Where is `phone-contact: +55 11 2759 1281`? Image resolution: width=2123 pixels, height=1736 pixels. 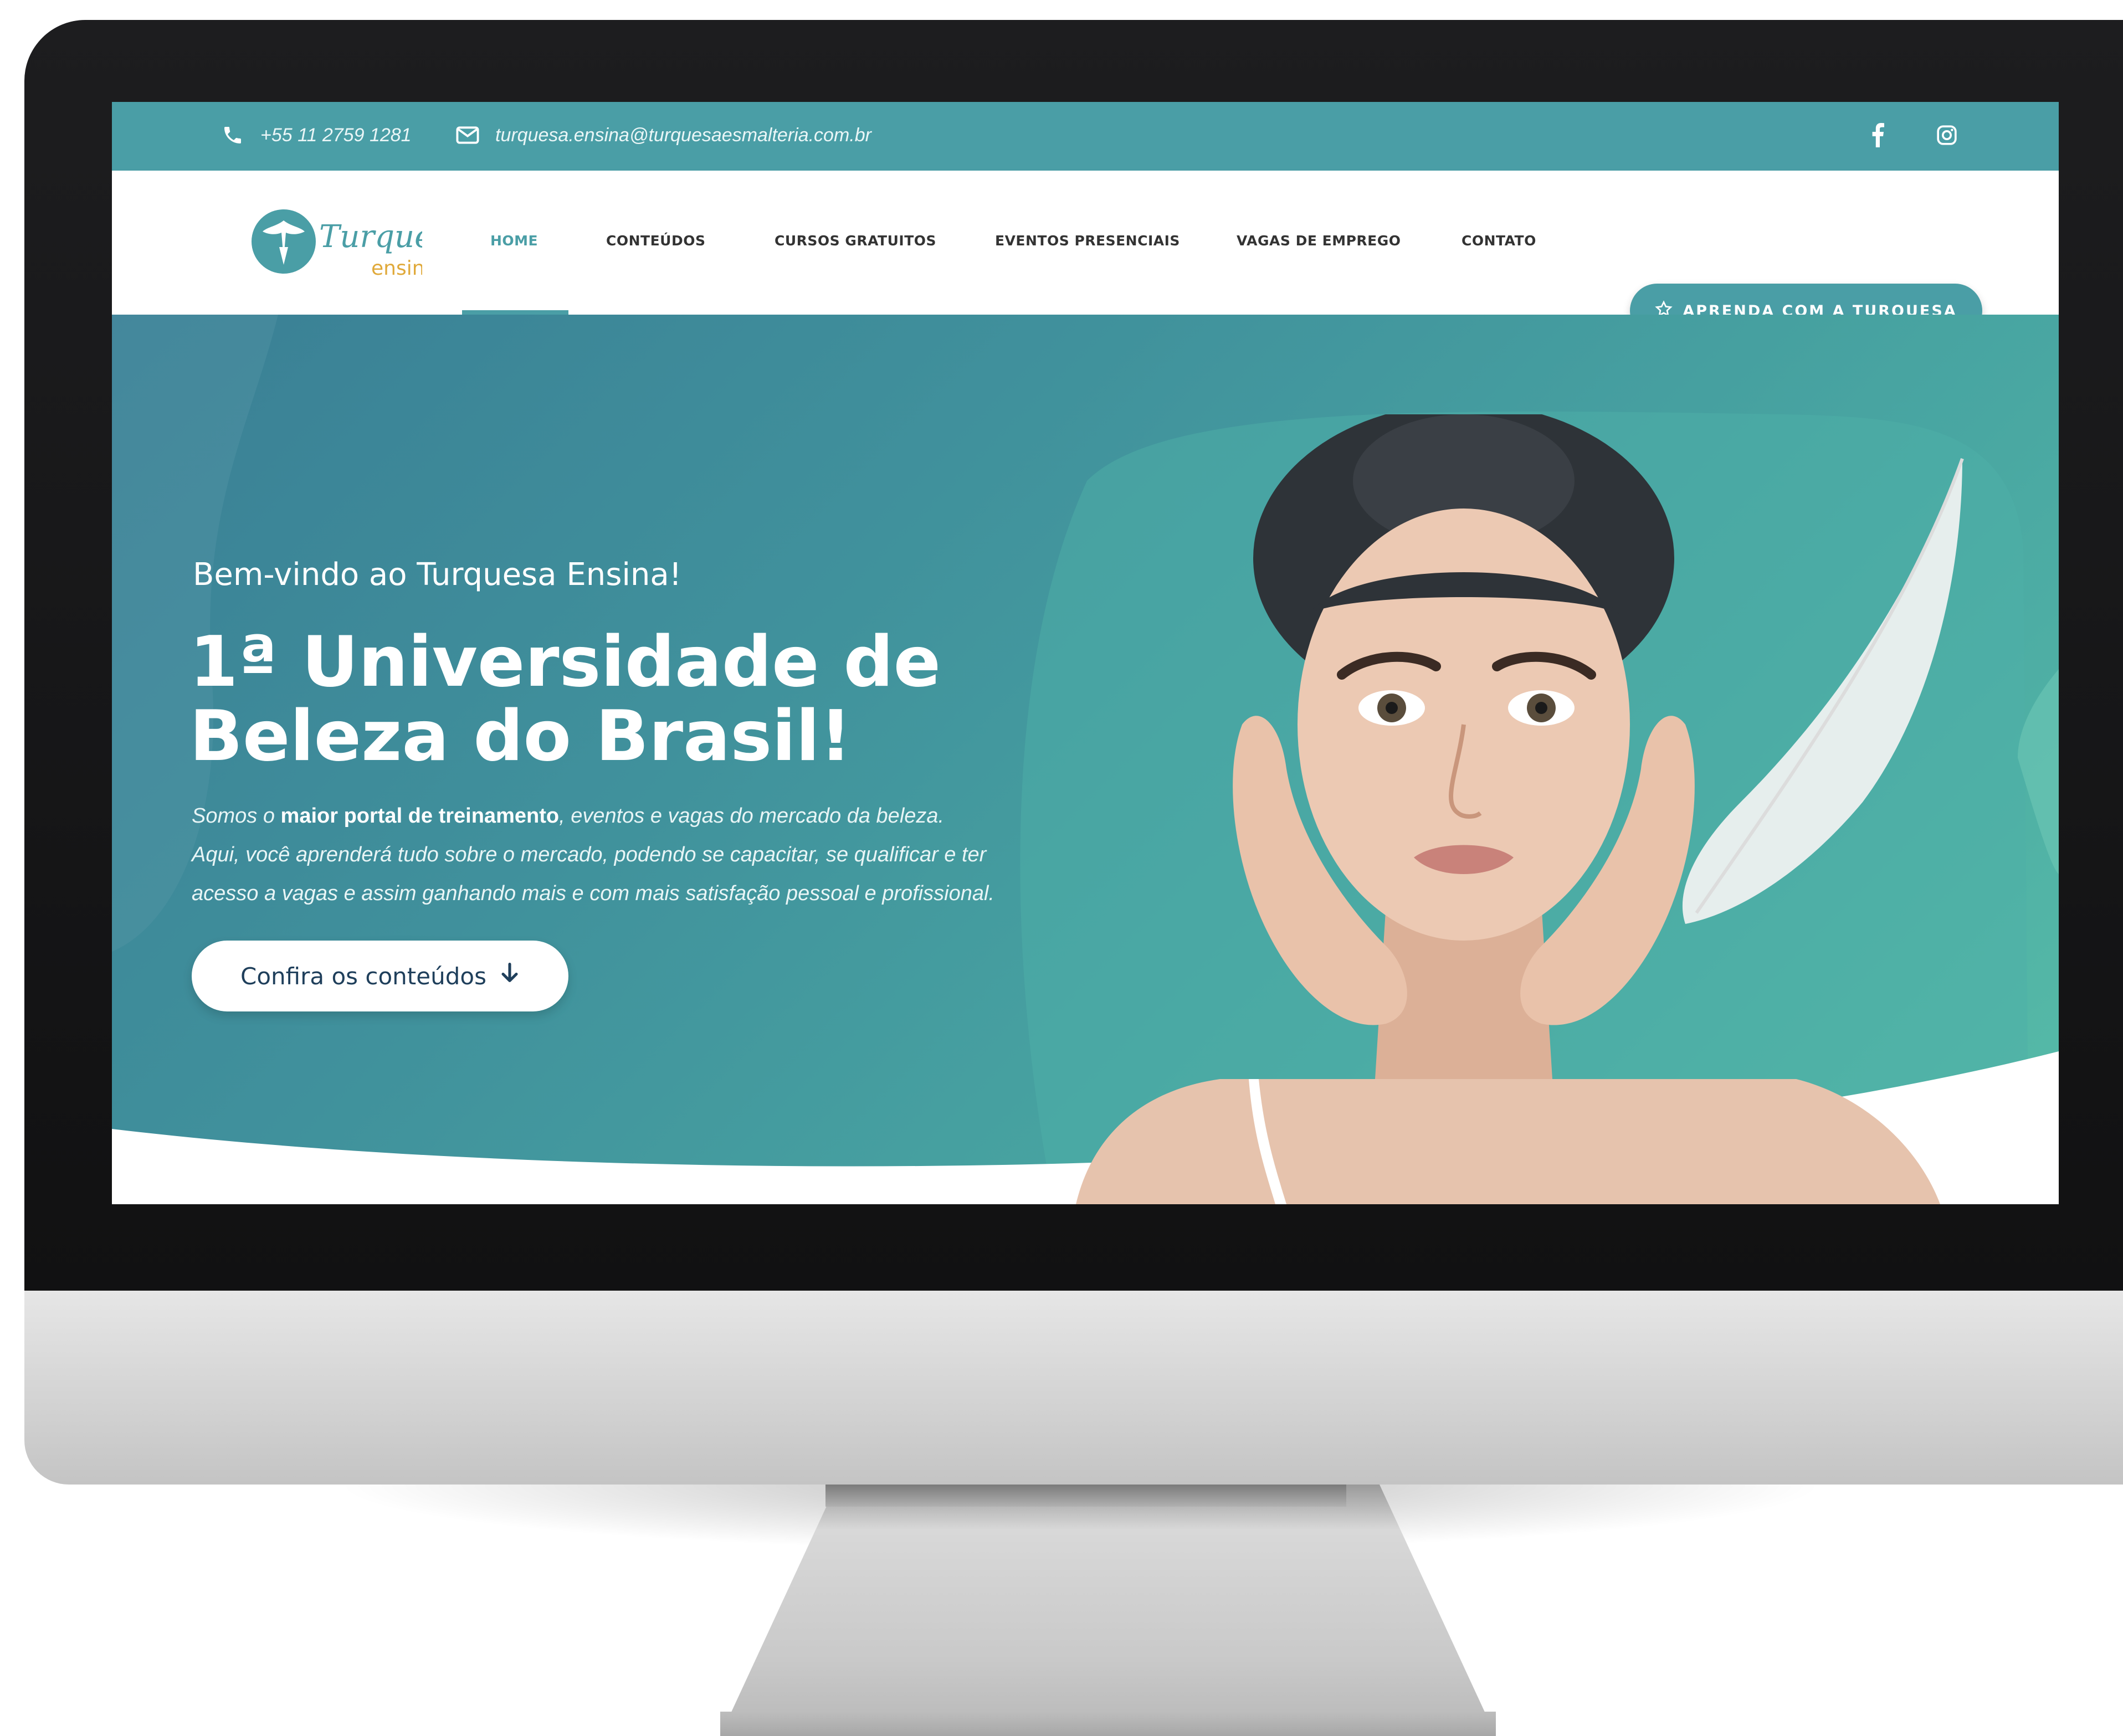
phone-contact: +55 11 2759 1281 is located at coordinates (316, 135).